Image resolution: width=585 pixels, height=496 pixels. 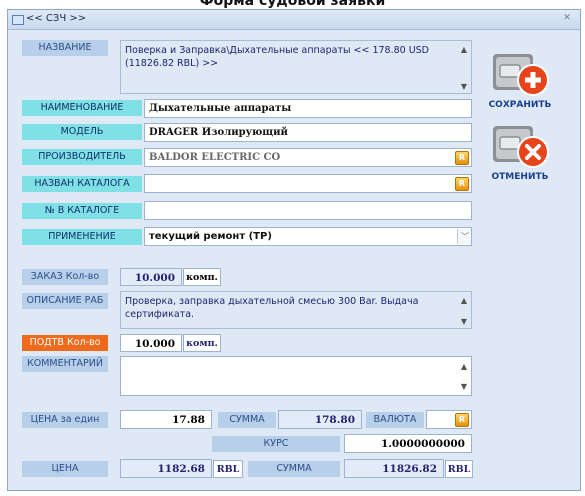 I want to click on window-title: << СЗЧ >>, so click(x=56, y=18).